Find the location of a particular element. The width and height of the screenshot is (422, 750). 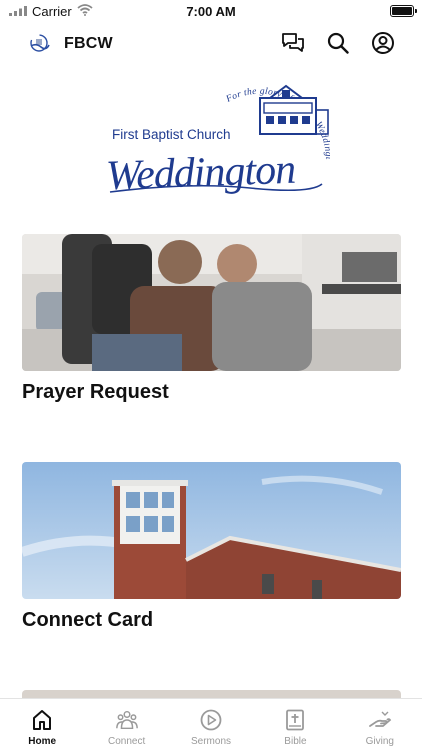

tab-sermons: Sermons is located at coordinates (211, 724).